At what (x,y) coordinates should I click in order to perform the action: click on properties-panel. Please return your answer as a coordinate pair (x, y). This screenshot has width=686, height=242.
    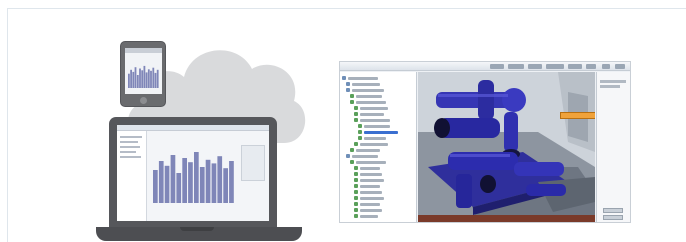
    Looking at the image, I should click on (613, 147).